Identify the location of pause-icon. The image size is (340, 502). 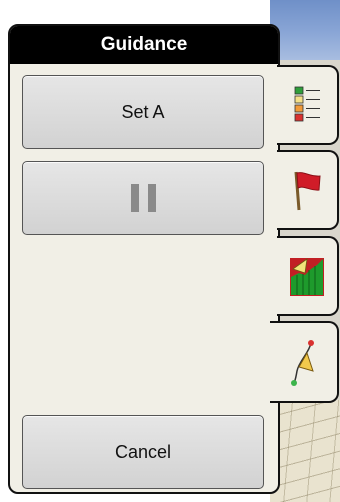
(143, 198).